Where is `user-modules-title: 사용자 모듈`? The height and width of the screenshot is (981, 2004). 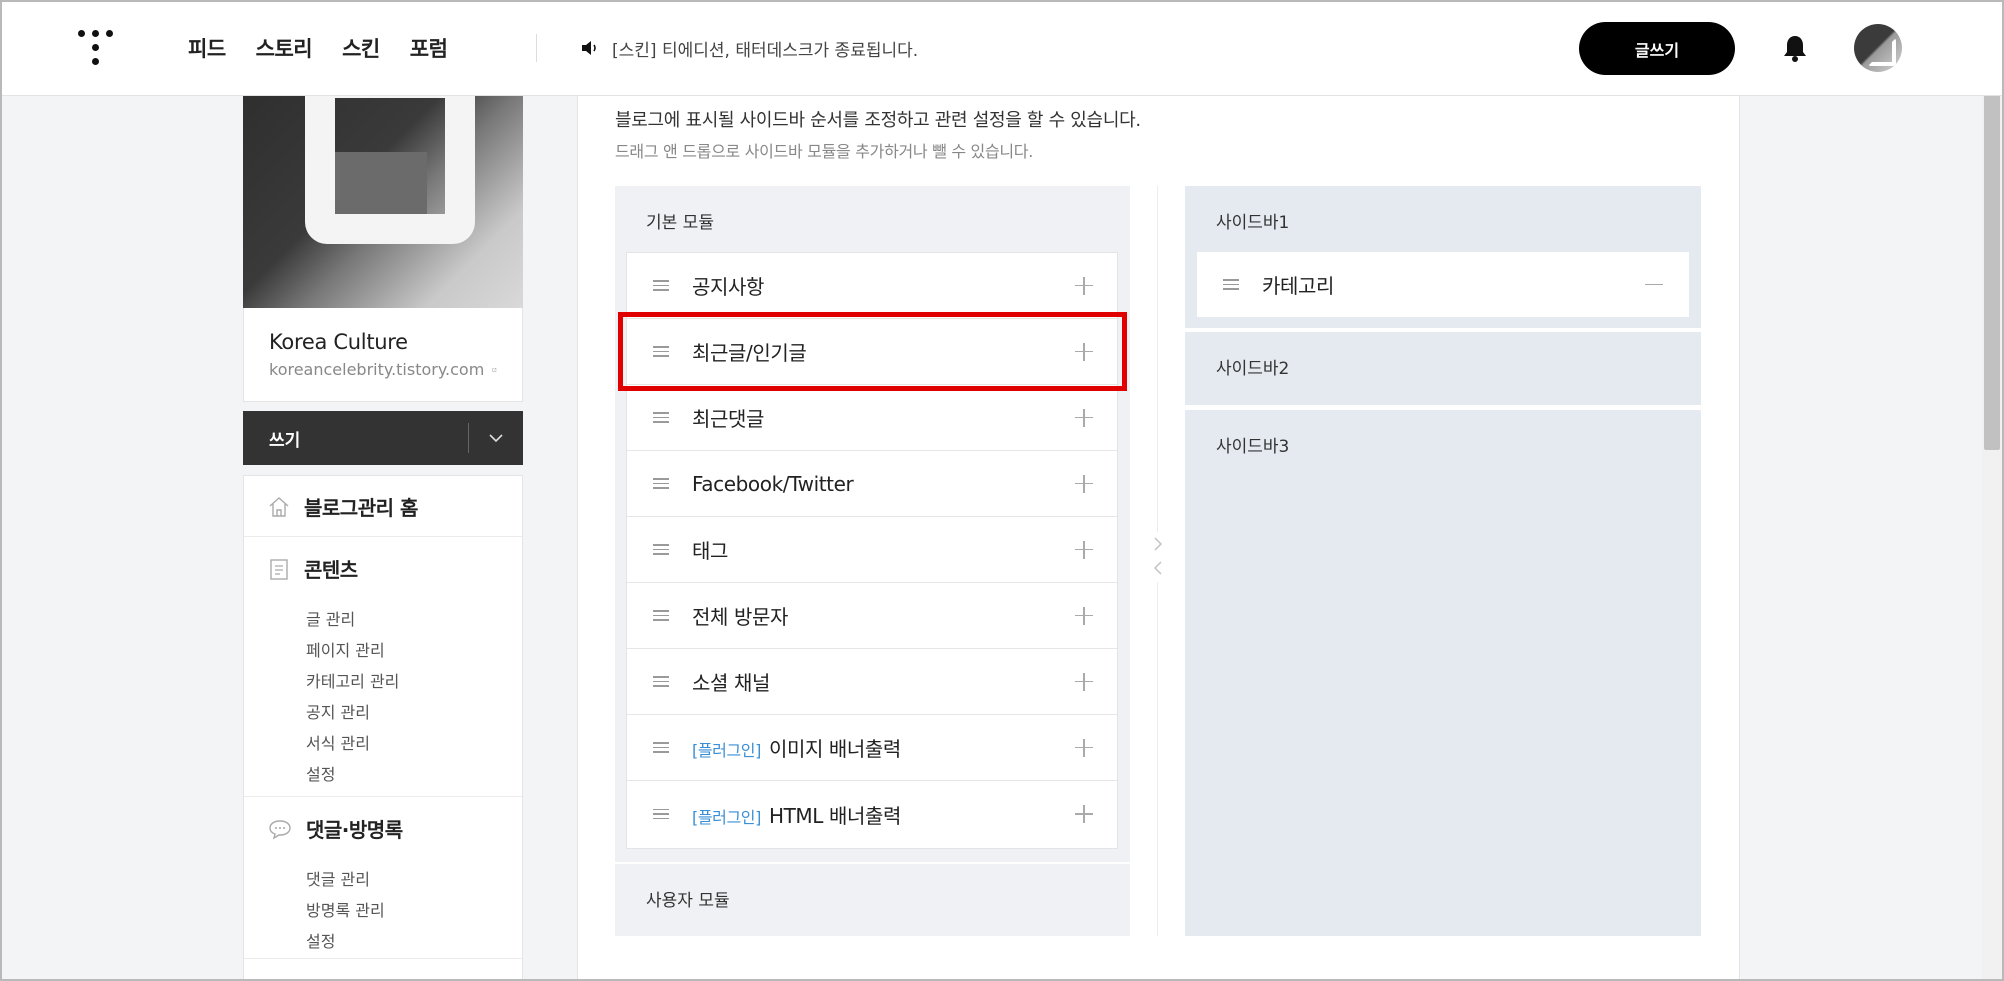 user-modules-title: 사용자 모듈 is located at coordinates (688, 901).